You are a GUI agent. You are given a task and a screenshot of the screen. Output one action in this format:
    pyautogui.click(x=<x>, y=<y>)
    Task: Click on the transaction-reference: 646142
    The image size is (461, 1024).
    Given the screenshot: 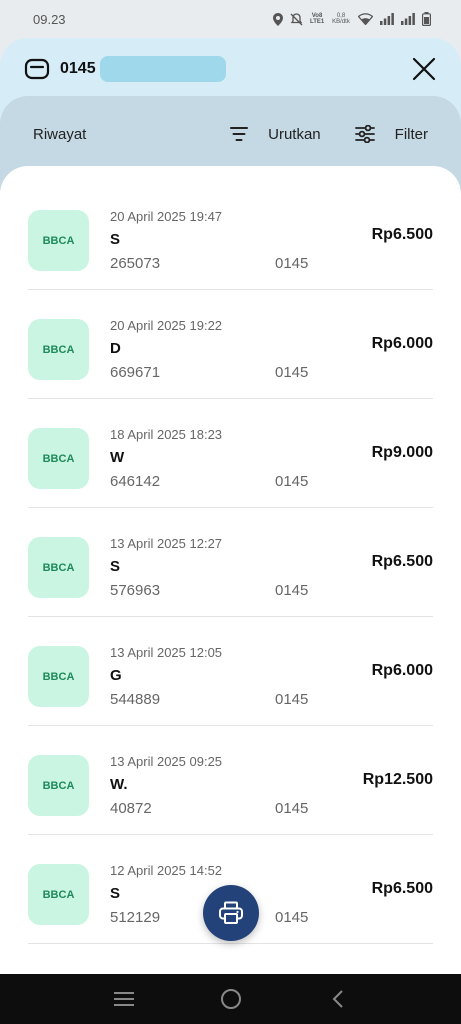 What is the action you would take?
    pyautogui.click(x=135, y=481)
    